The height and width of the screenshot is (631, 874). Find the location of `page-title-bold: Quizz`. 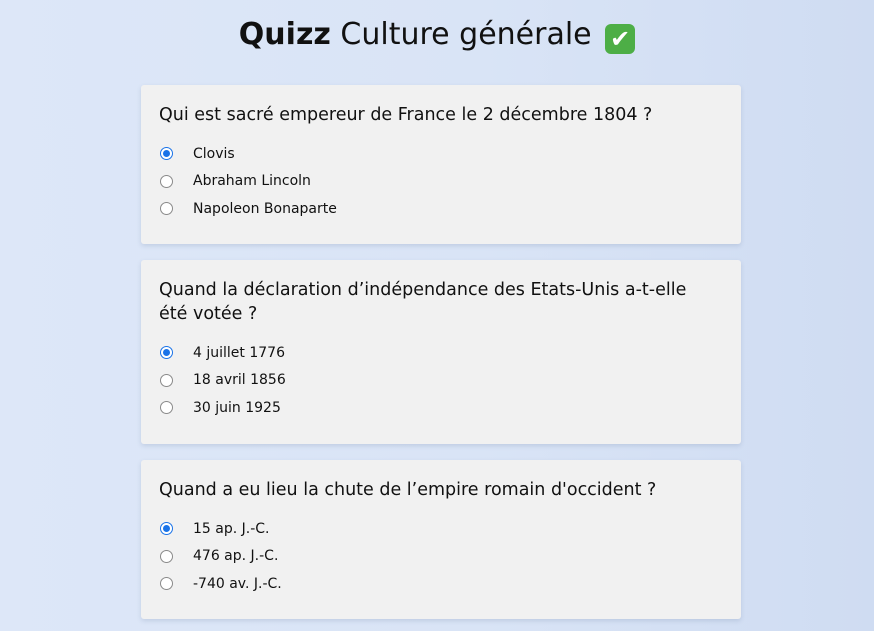

page-title-bold: Quizz is located at coordinates (284, 34).